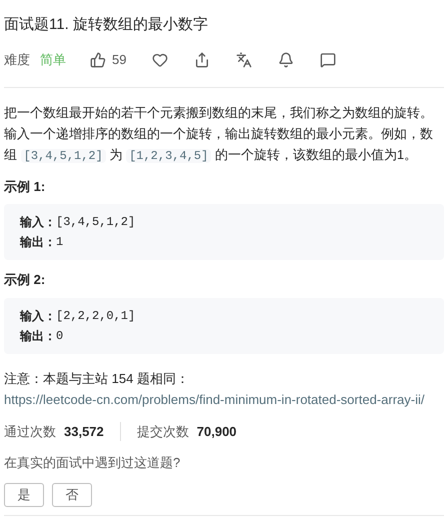 This screenshot has height=528, width=448. I want to click on example-value: 1, so click(60, 242).